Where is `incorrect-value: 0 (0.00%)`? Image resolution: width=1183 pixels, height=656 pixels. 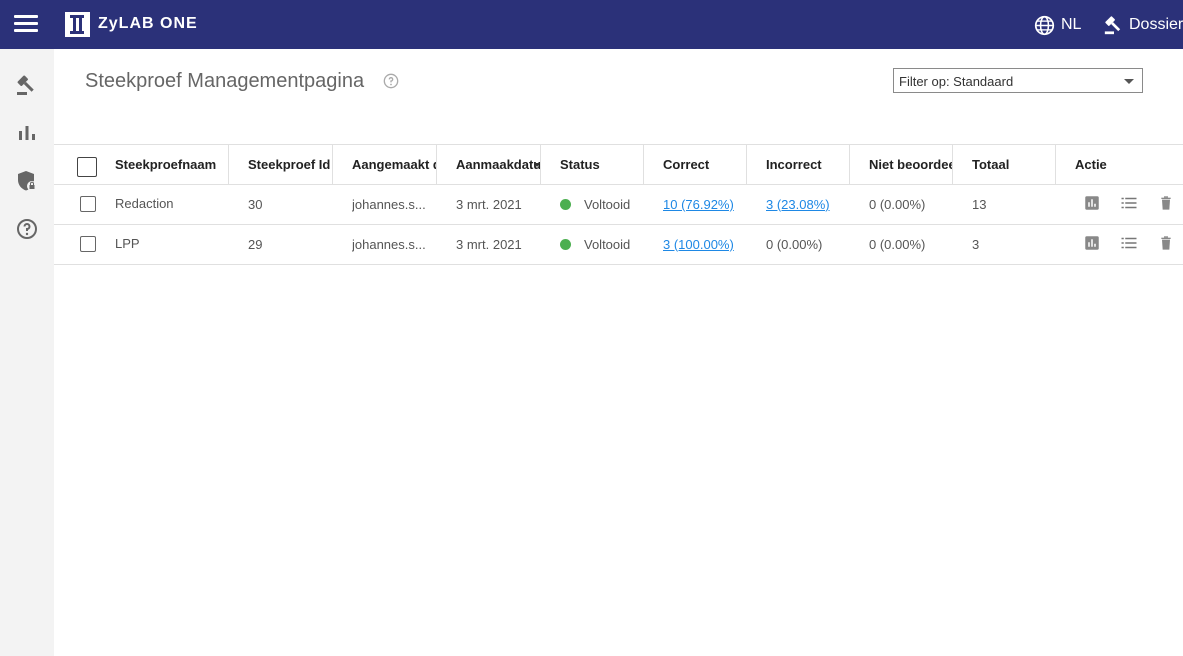 incorrect-value: 0 (0.00%) is located at coordinates (794, 244).